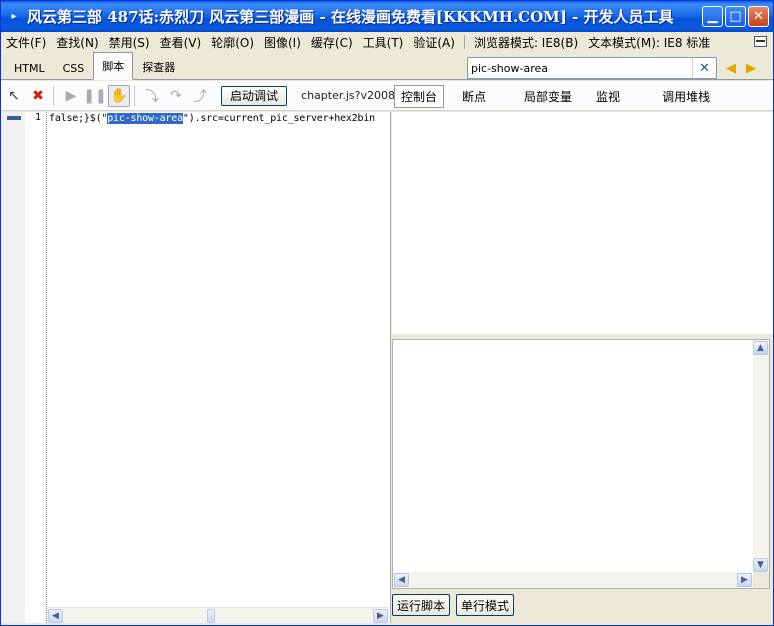 This screenshot has width=774, height=626. I want to click on close-button: ✕, so click(758, 16).